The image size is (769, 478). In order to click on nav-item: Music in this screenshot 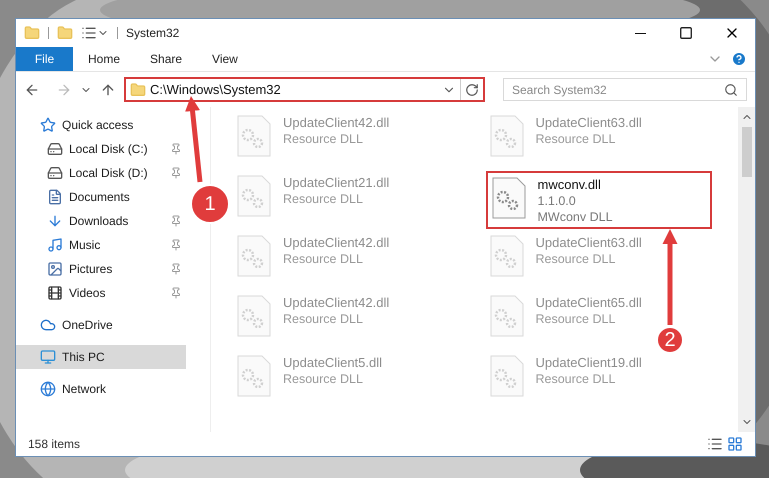, I will do `click(101, 245)`.